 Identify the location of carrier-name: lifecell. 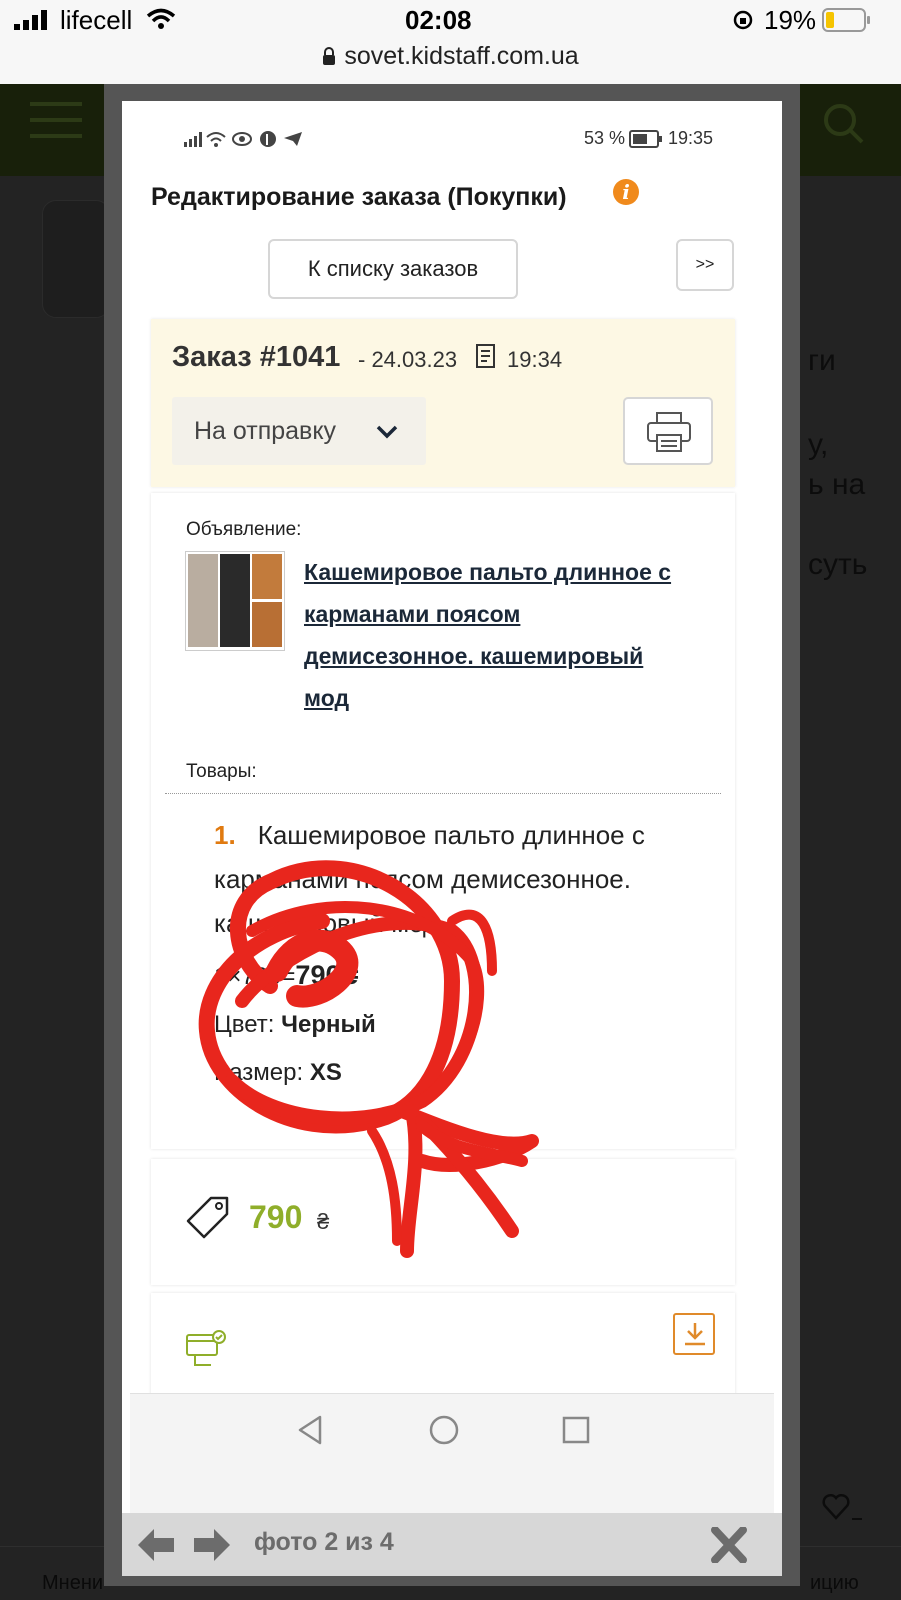
(96, 20).